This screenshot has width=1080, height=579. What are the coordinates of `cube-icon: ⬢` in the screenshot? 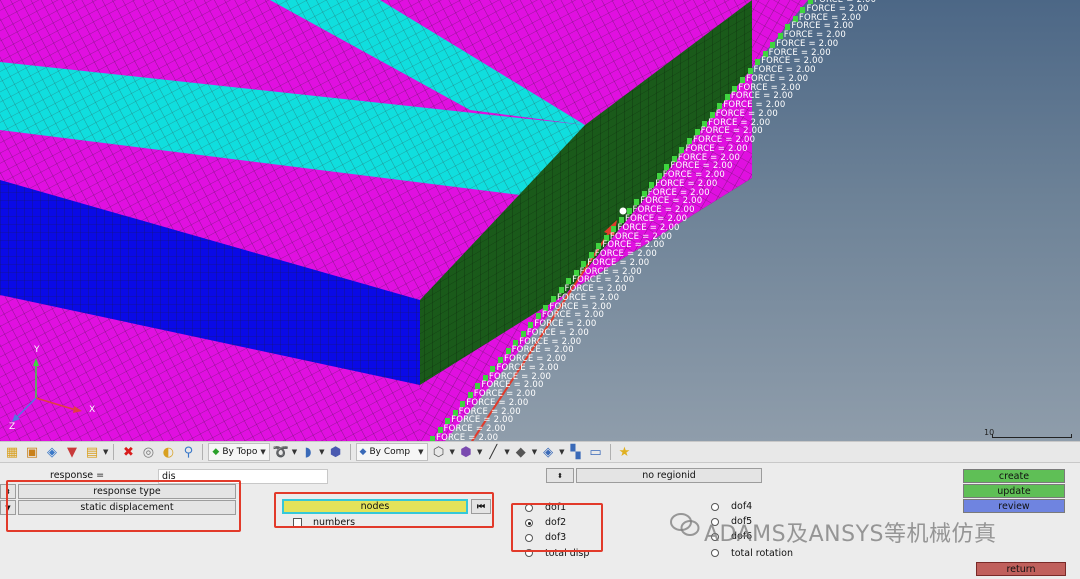 It's located at (336, 452).